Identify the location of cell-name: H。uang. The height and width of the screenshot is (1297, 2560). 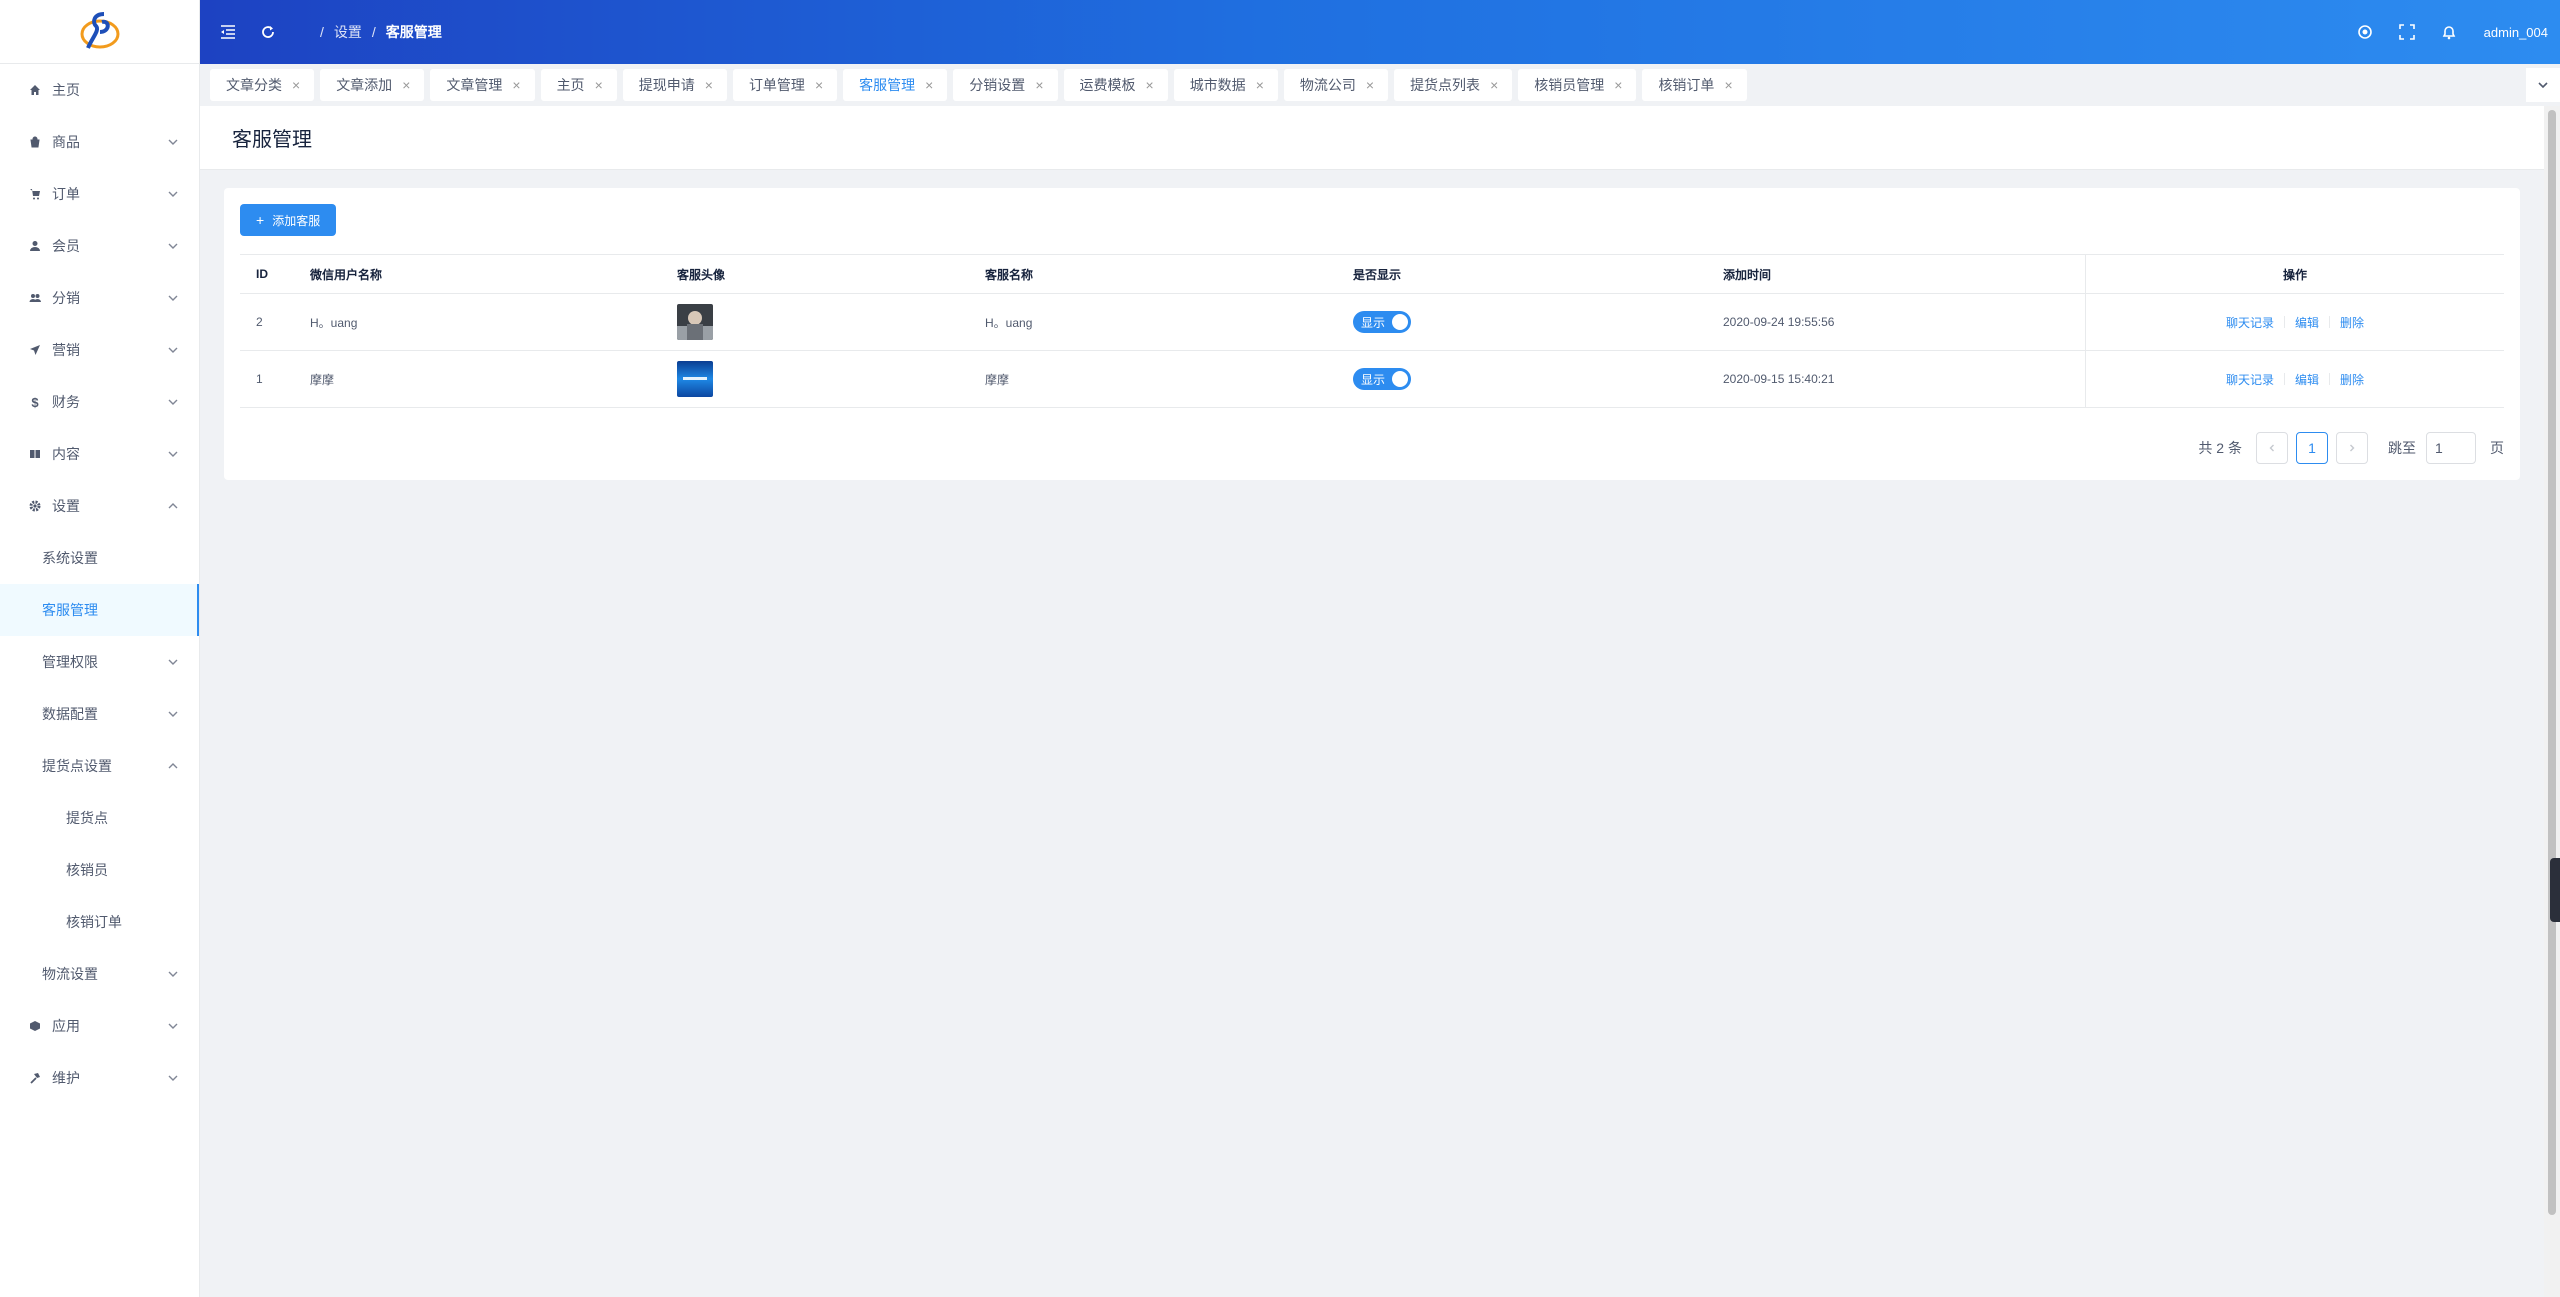
(1009, 322).